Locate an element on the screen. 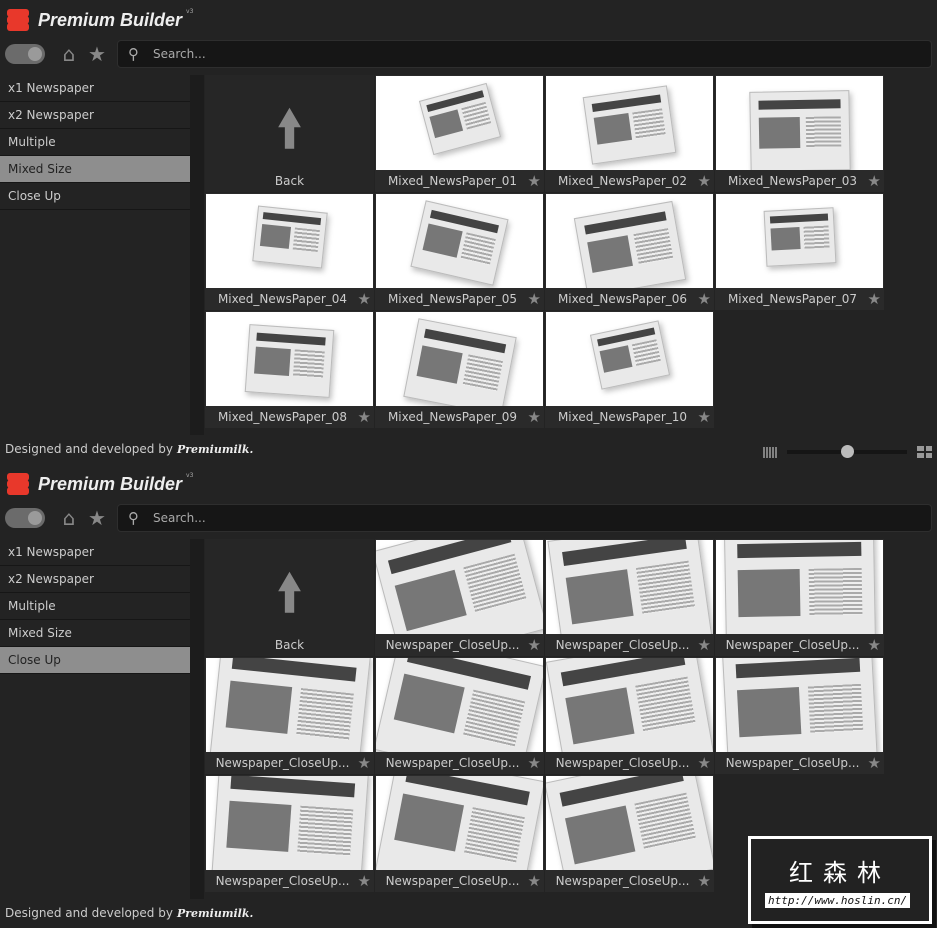  small-grid-icon is located at coordinates (770, 452).